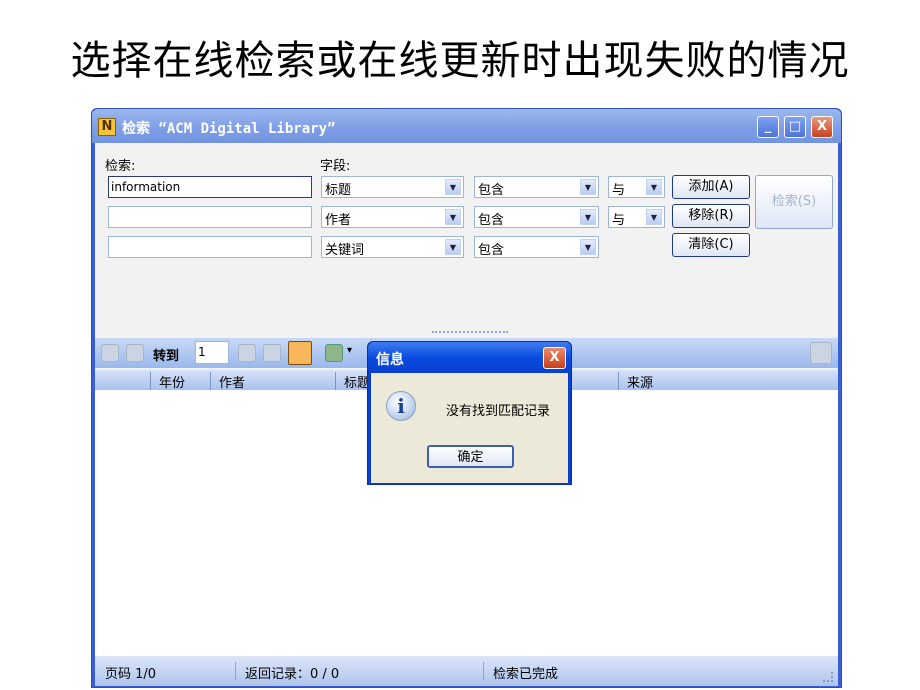 The image size is (920, 690). I want to click on column-source: 来源, so click(635, 381).